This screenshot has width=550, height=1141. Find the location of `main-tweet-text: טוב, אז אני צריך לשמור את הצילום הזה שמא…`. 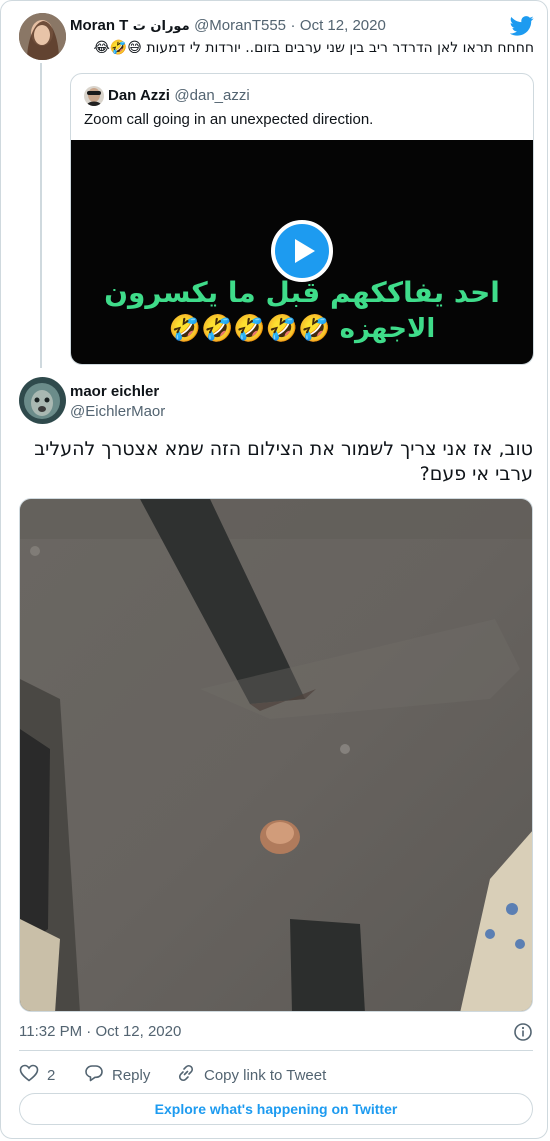

main-tweet-text: טוב, אז אני צריך לשמור את הצילום הזה שמא… is located at coordinates (283, 461).